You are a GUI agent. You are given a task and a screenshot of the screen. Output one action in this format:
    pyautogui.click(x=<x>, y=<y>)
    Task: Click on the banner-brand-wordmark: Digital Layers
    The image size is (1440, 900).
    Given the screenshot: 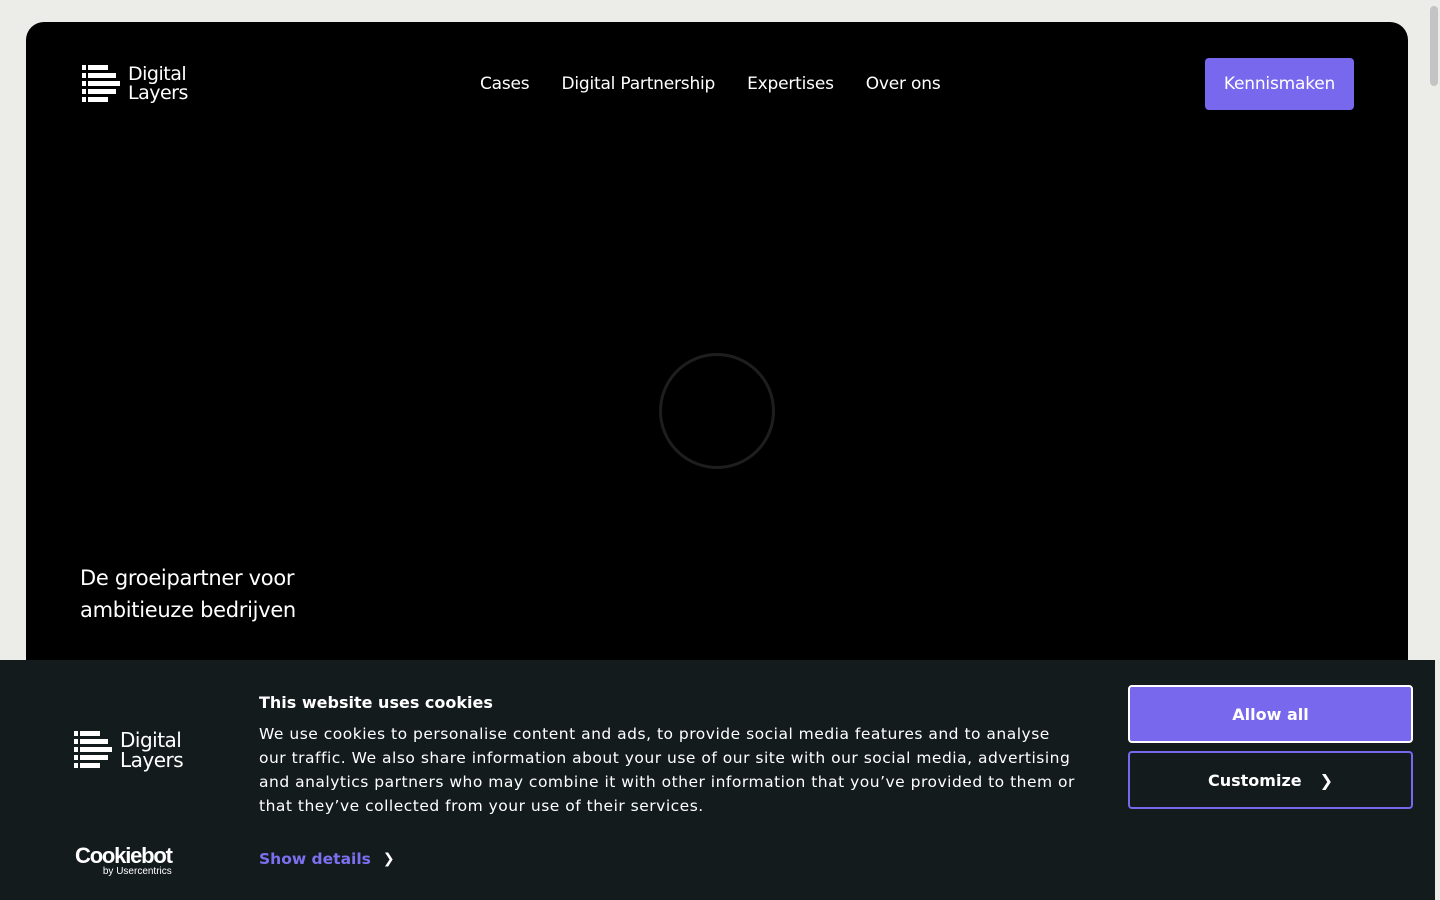 What is the action you would take?
    pyautogui.click(x=152, y=750)
    